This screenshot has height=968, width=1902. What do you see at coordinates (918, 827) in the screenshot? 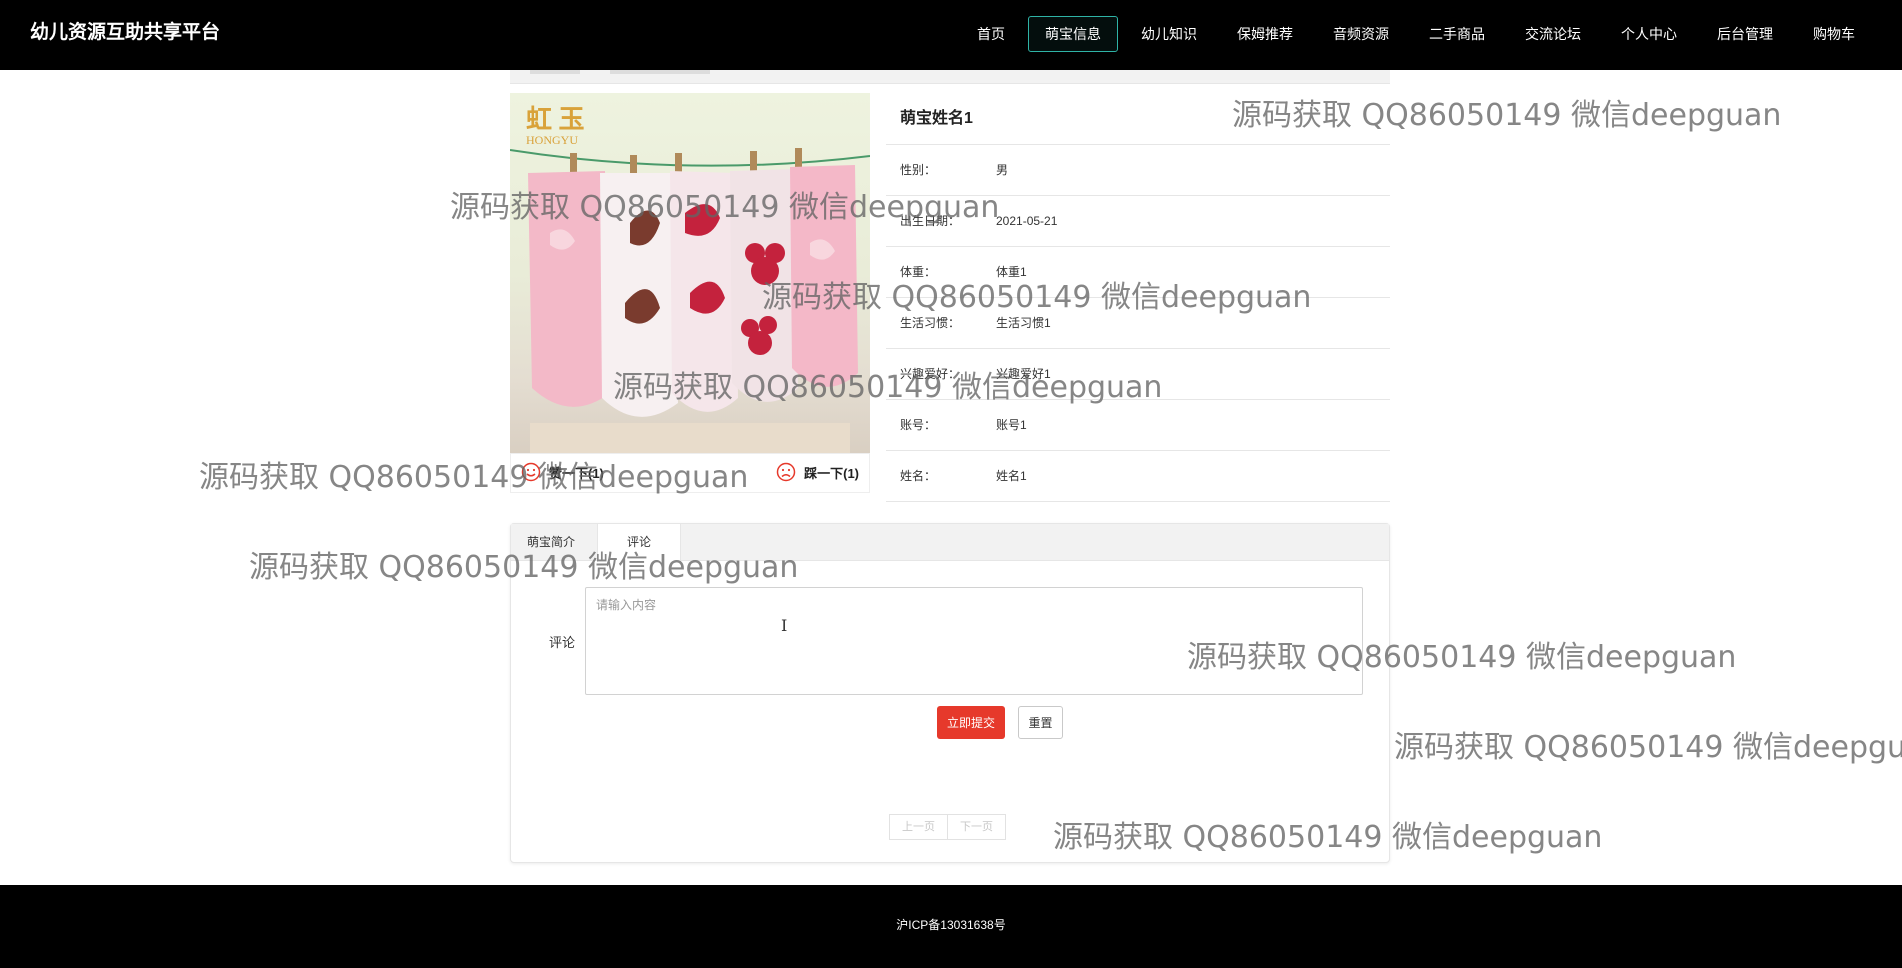
I see `prev-page-button: 上一页` at bounding box center [918, 827].